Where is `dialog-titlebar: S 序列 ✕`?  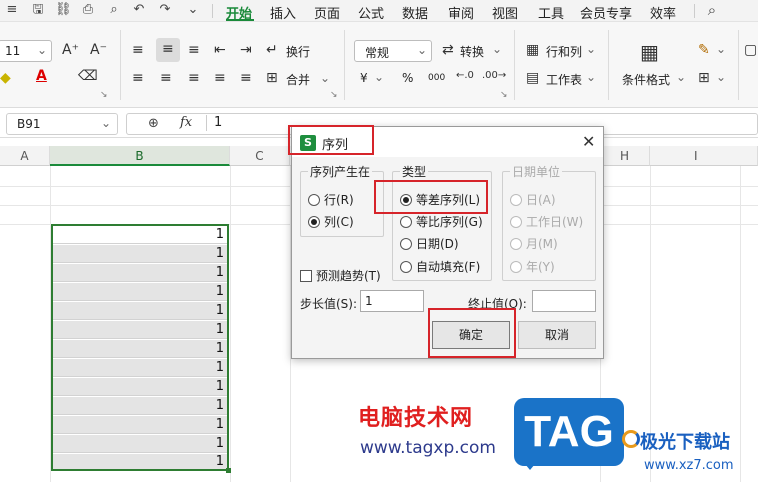 dialog-titlebar: S 序列 ✕ is located at coordinates (445, 141).